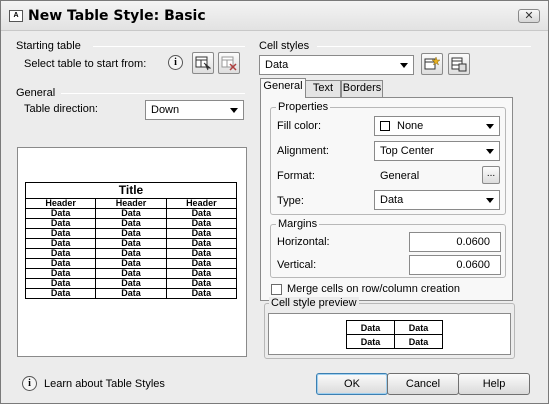 The image size is (549, 404). What do you see at coordinates (336, 65) in the screenshot?
I see `cell-style-dropdown: Data` at bounding box center [336, 65].